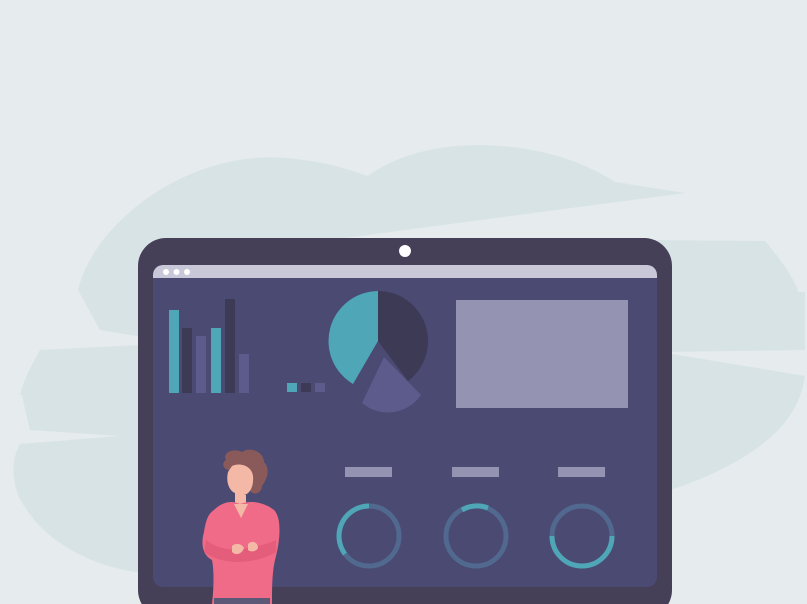 The height and width of the screenshot is (604, 807). What do you see at coordinates (542, 354) in the screenshot?
I see `content-panel` at bounding box center [542, 354].